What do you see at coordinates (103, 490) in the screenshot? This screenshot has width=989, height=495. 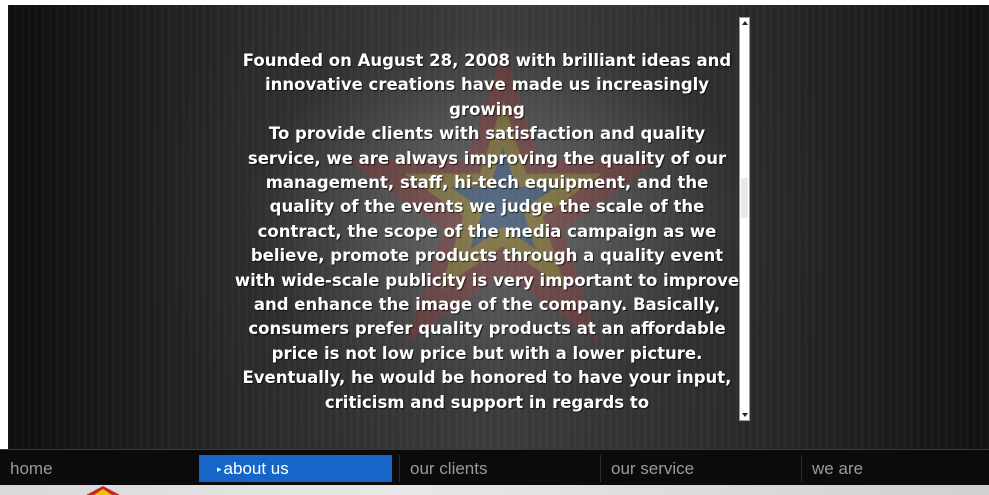 I see `star-logo-icon` at bounding box center [103, 490].